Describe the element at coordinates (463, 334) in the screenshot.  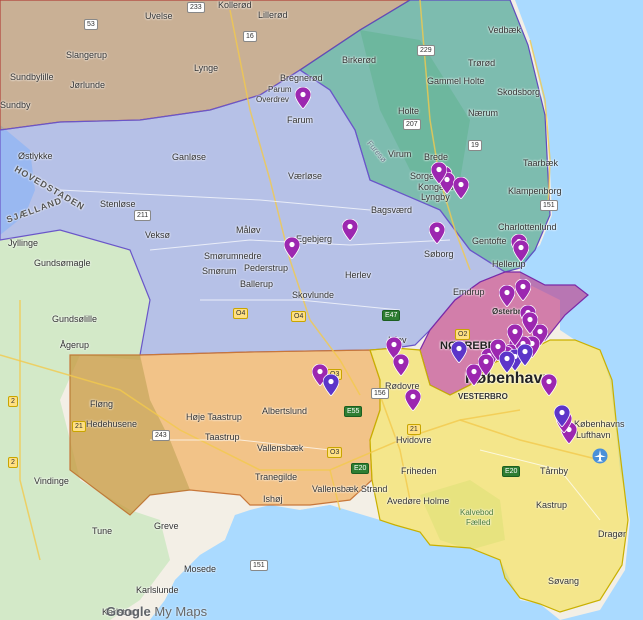
I see `road-shield: O2` at that location.